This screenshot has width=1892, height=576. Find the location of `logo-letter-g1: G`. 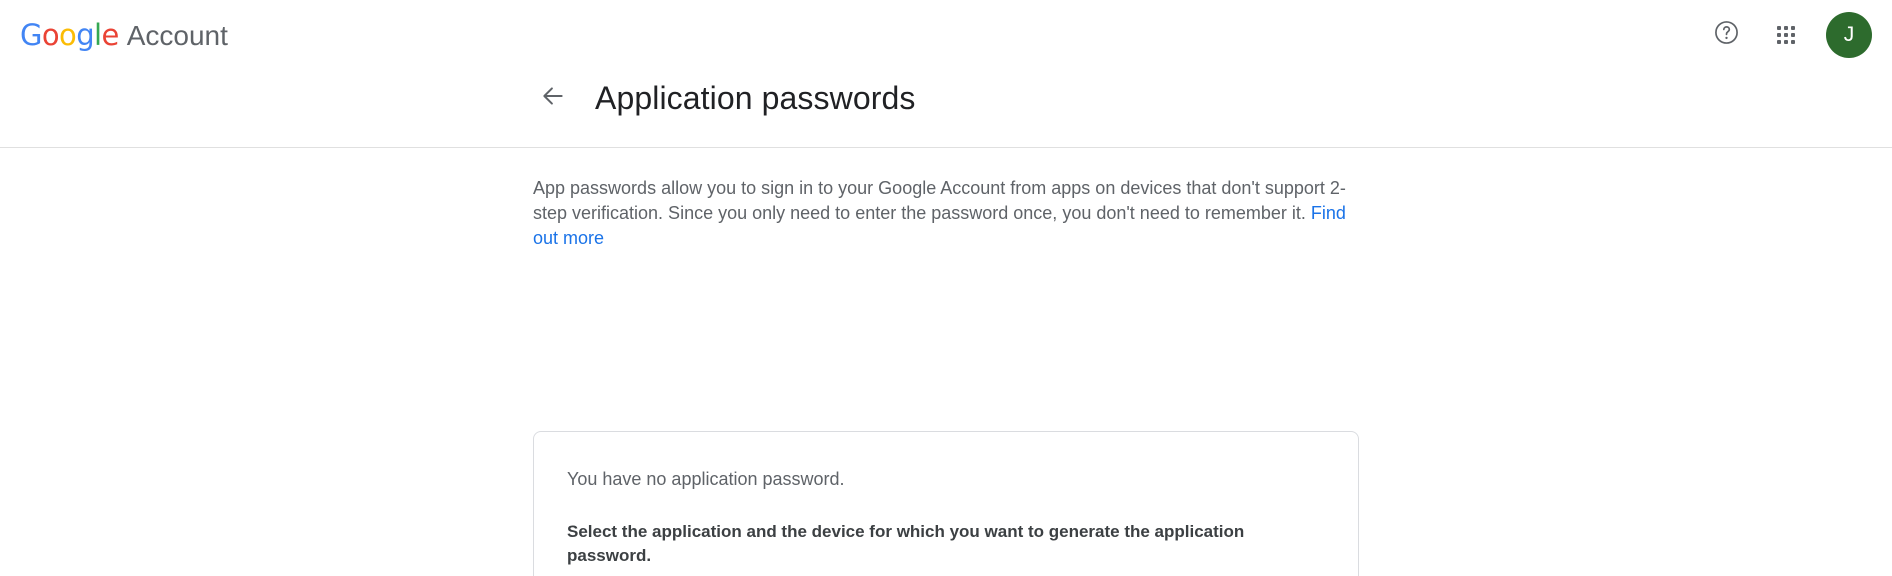

logo-letter-g1: G is located at coordinates (31, 35).